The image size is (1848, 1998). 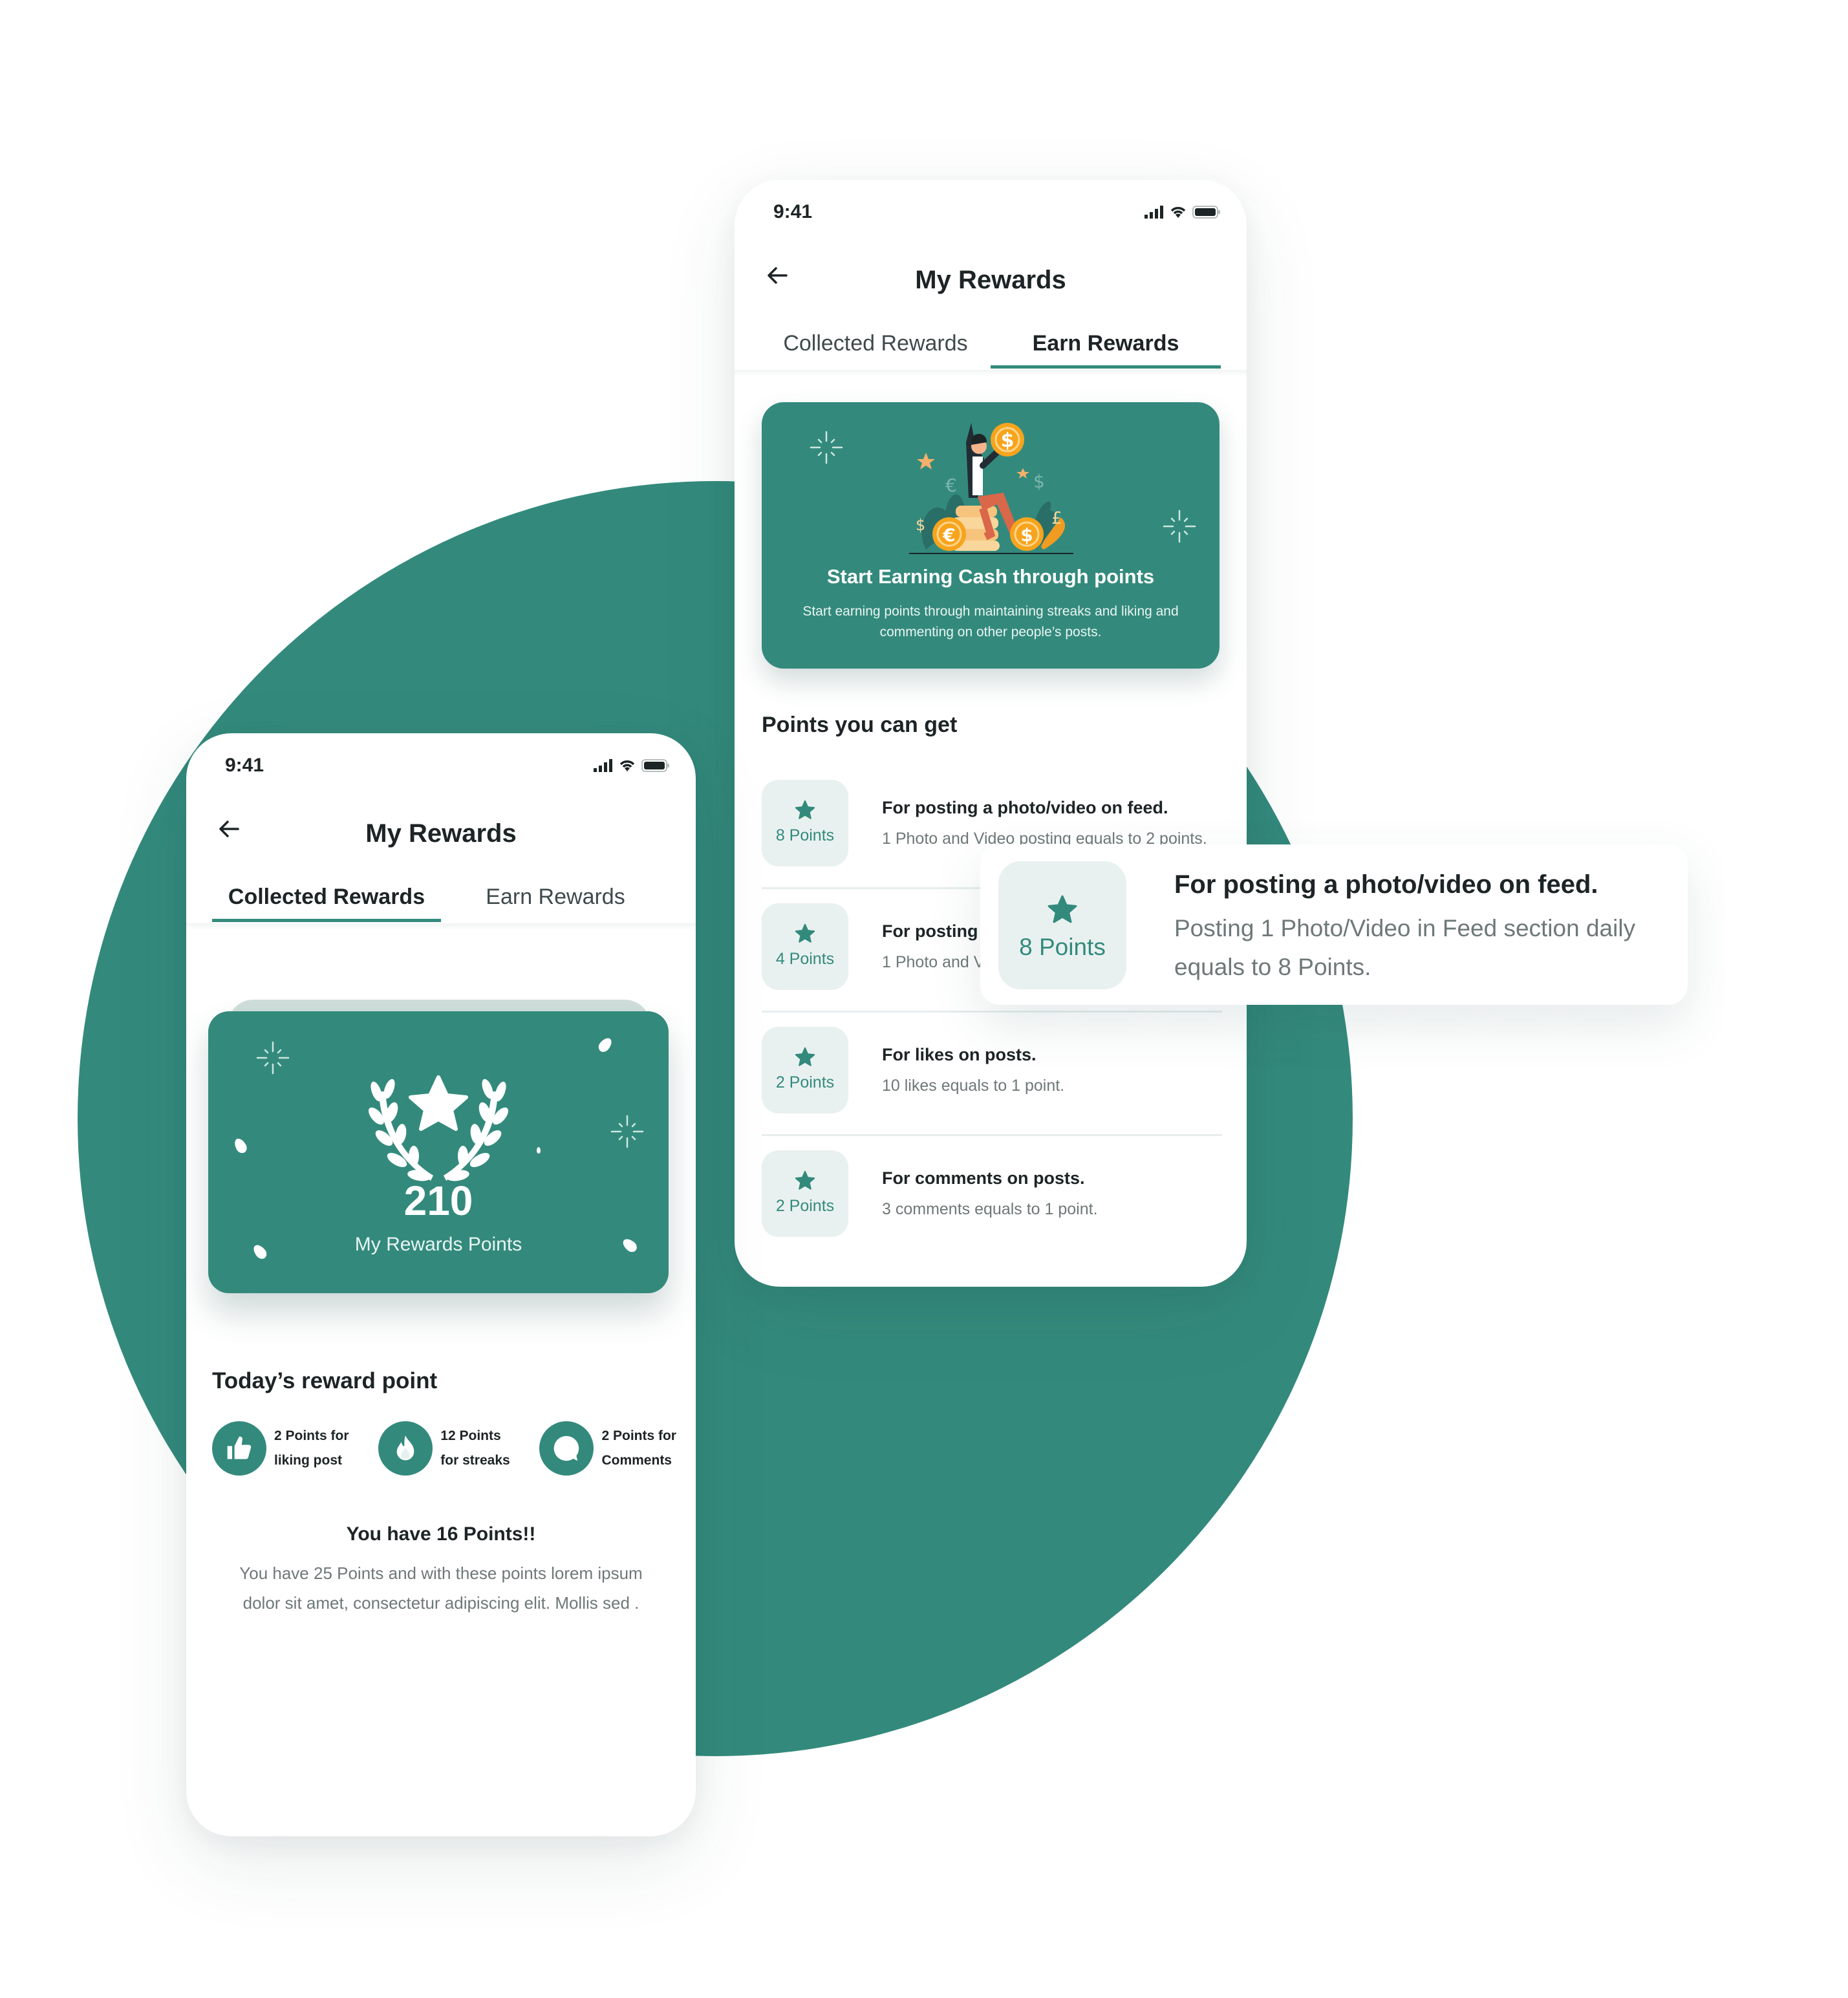 I want to click on today-item-streaks: 12 Points for streaks, so click(x=444, y=1448).